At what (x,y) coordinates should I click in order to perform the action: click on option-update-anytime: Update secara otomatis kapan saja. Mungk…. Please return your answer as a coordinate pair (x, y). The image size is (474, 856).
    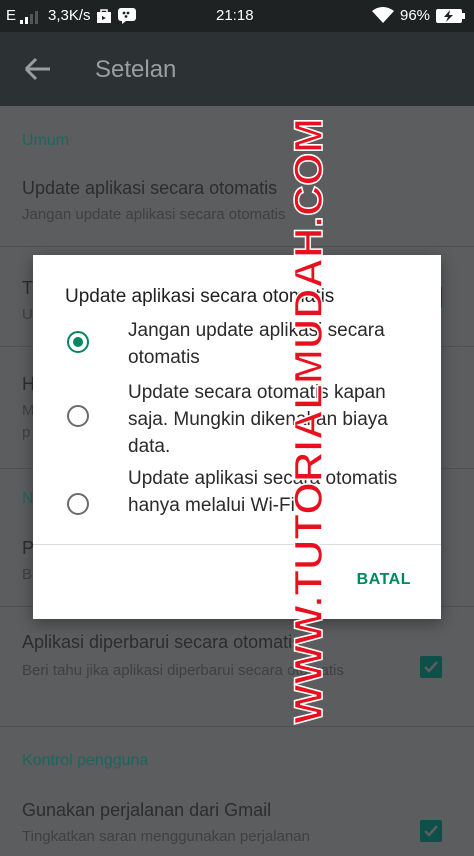
    Looking at the image, I should click on (237, 420).